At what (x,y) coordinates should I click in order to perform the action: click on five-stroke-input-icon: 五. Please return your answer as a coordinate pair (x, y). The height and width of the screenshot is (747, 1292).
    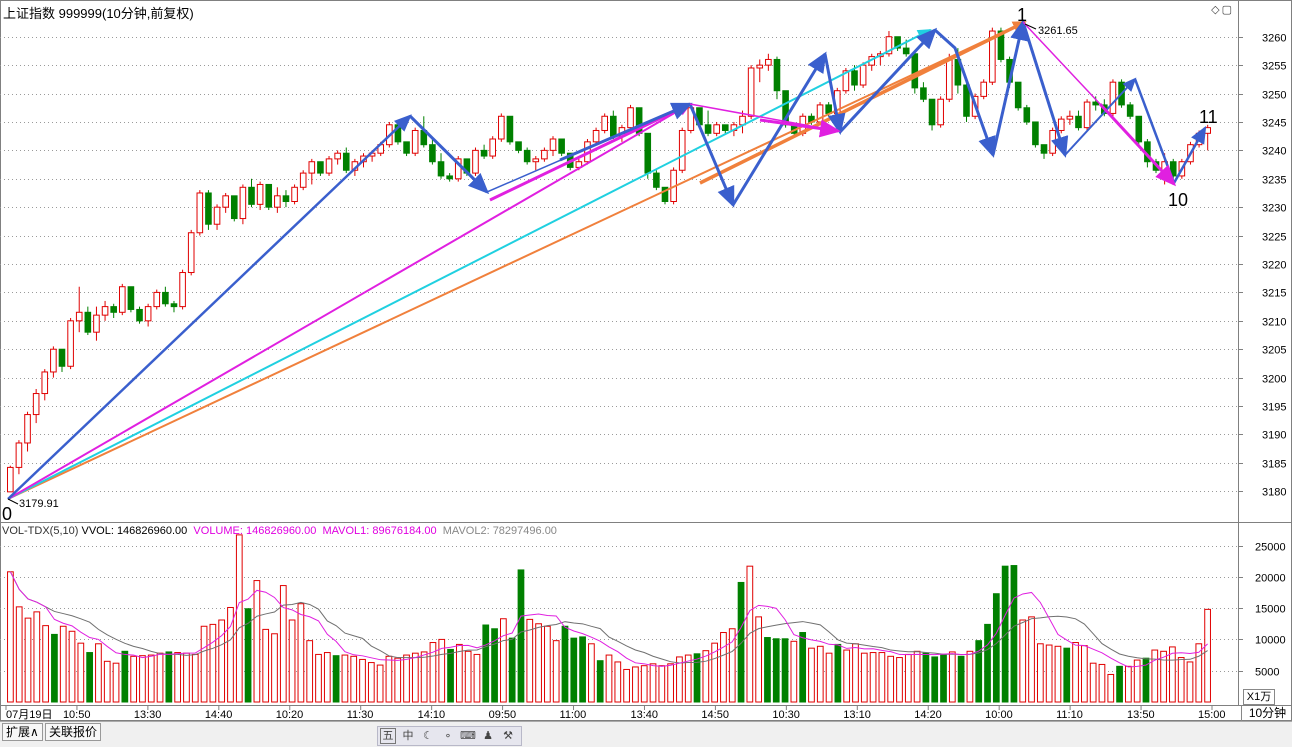
    Looking at the image, I should click on (388, 736).